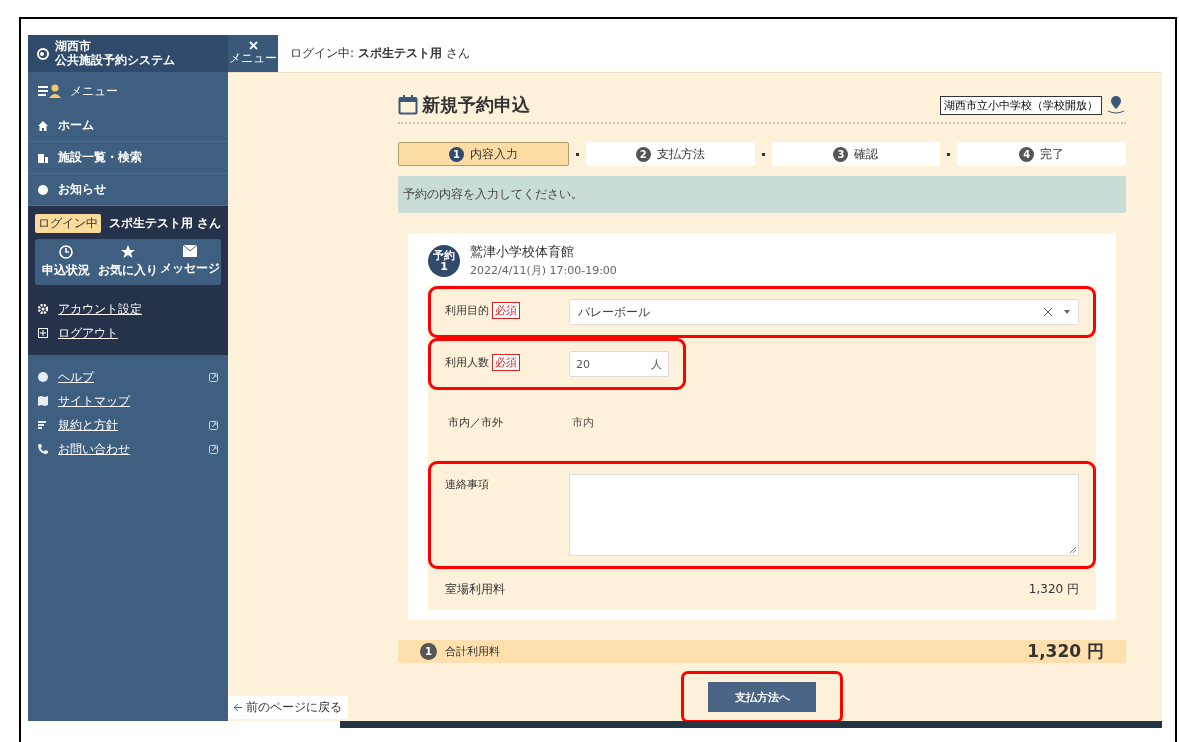 This screenshot has width=1179, height=742. Describe the element at coordinates (643, 154) in the screenshot. I see `step-number: 2` at that location.